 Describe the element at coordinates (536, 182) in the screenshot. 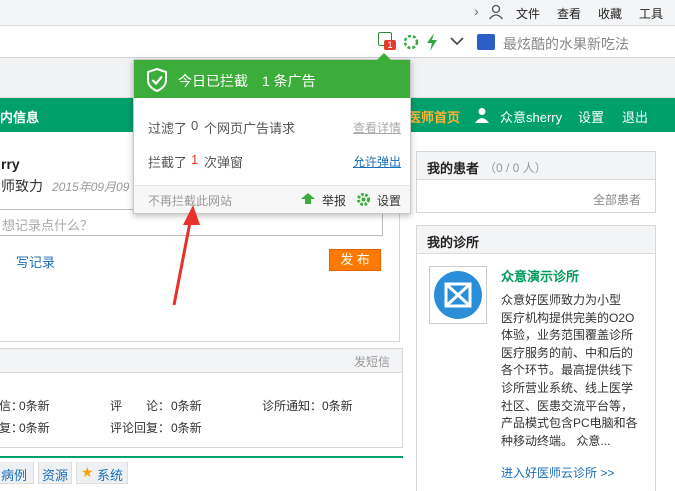

I see `patients-panel: 我的患者 （0 / 0 人） 全部患者` at that location.